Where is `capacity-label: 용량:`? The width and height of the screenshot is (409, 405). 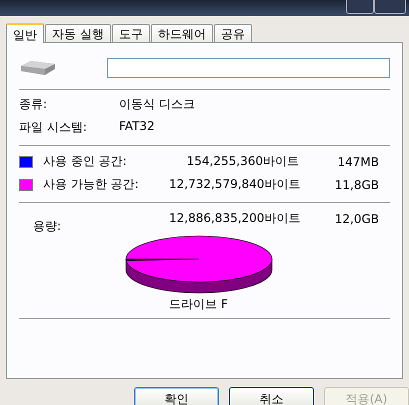
capacity-label: 용량: is located at coordinates (47, 226).